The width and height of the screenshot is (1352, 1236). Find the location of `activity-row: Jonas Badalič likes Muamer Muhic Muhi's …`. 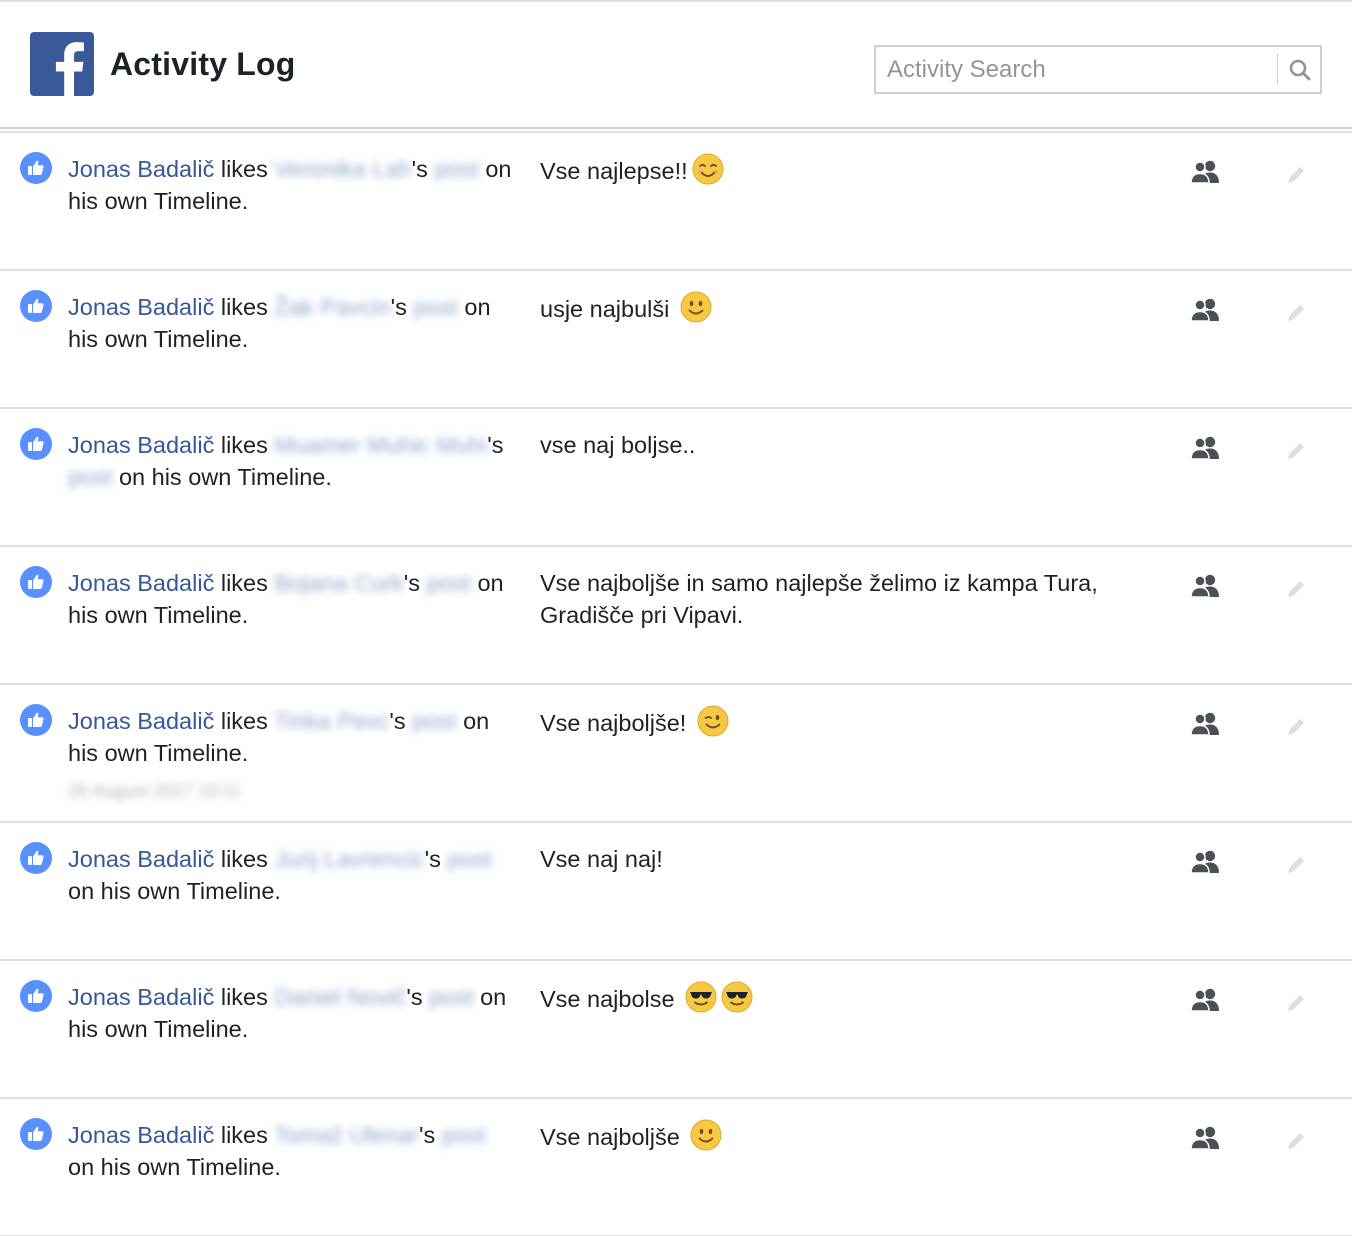

activity-row: Jonas Badalič likes Muamer Muhic Muhi's … is located at coordinates (676, 478).